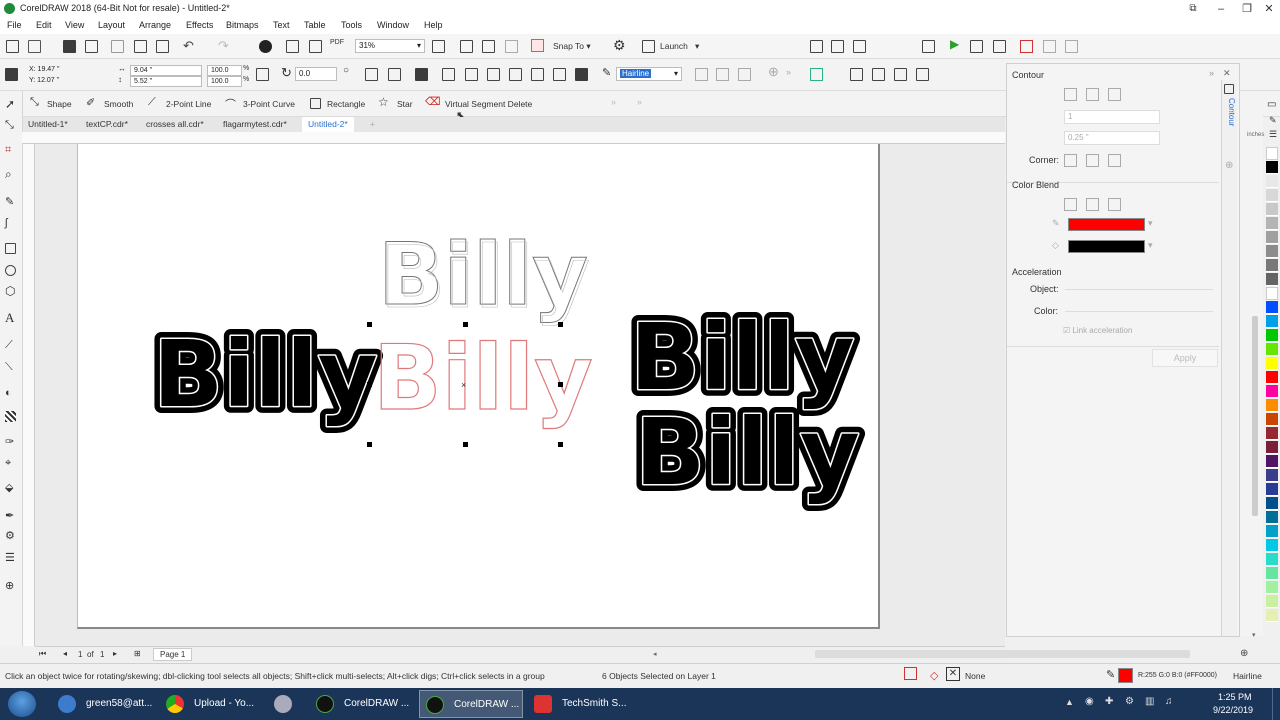 This screenshot has width=1280, height=720. I want to click on macro-manager-icon, so click(999, 46).